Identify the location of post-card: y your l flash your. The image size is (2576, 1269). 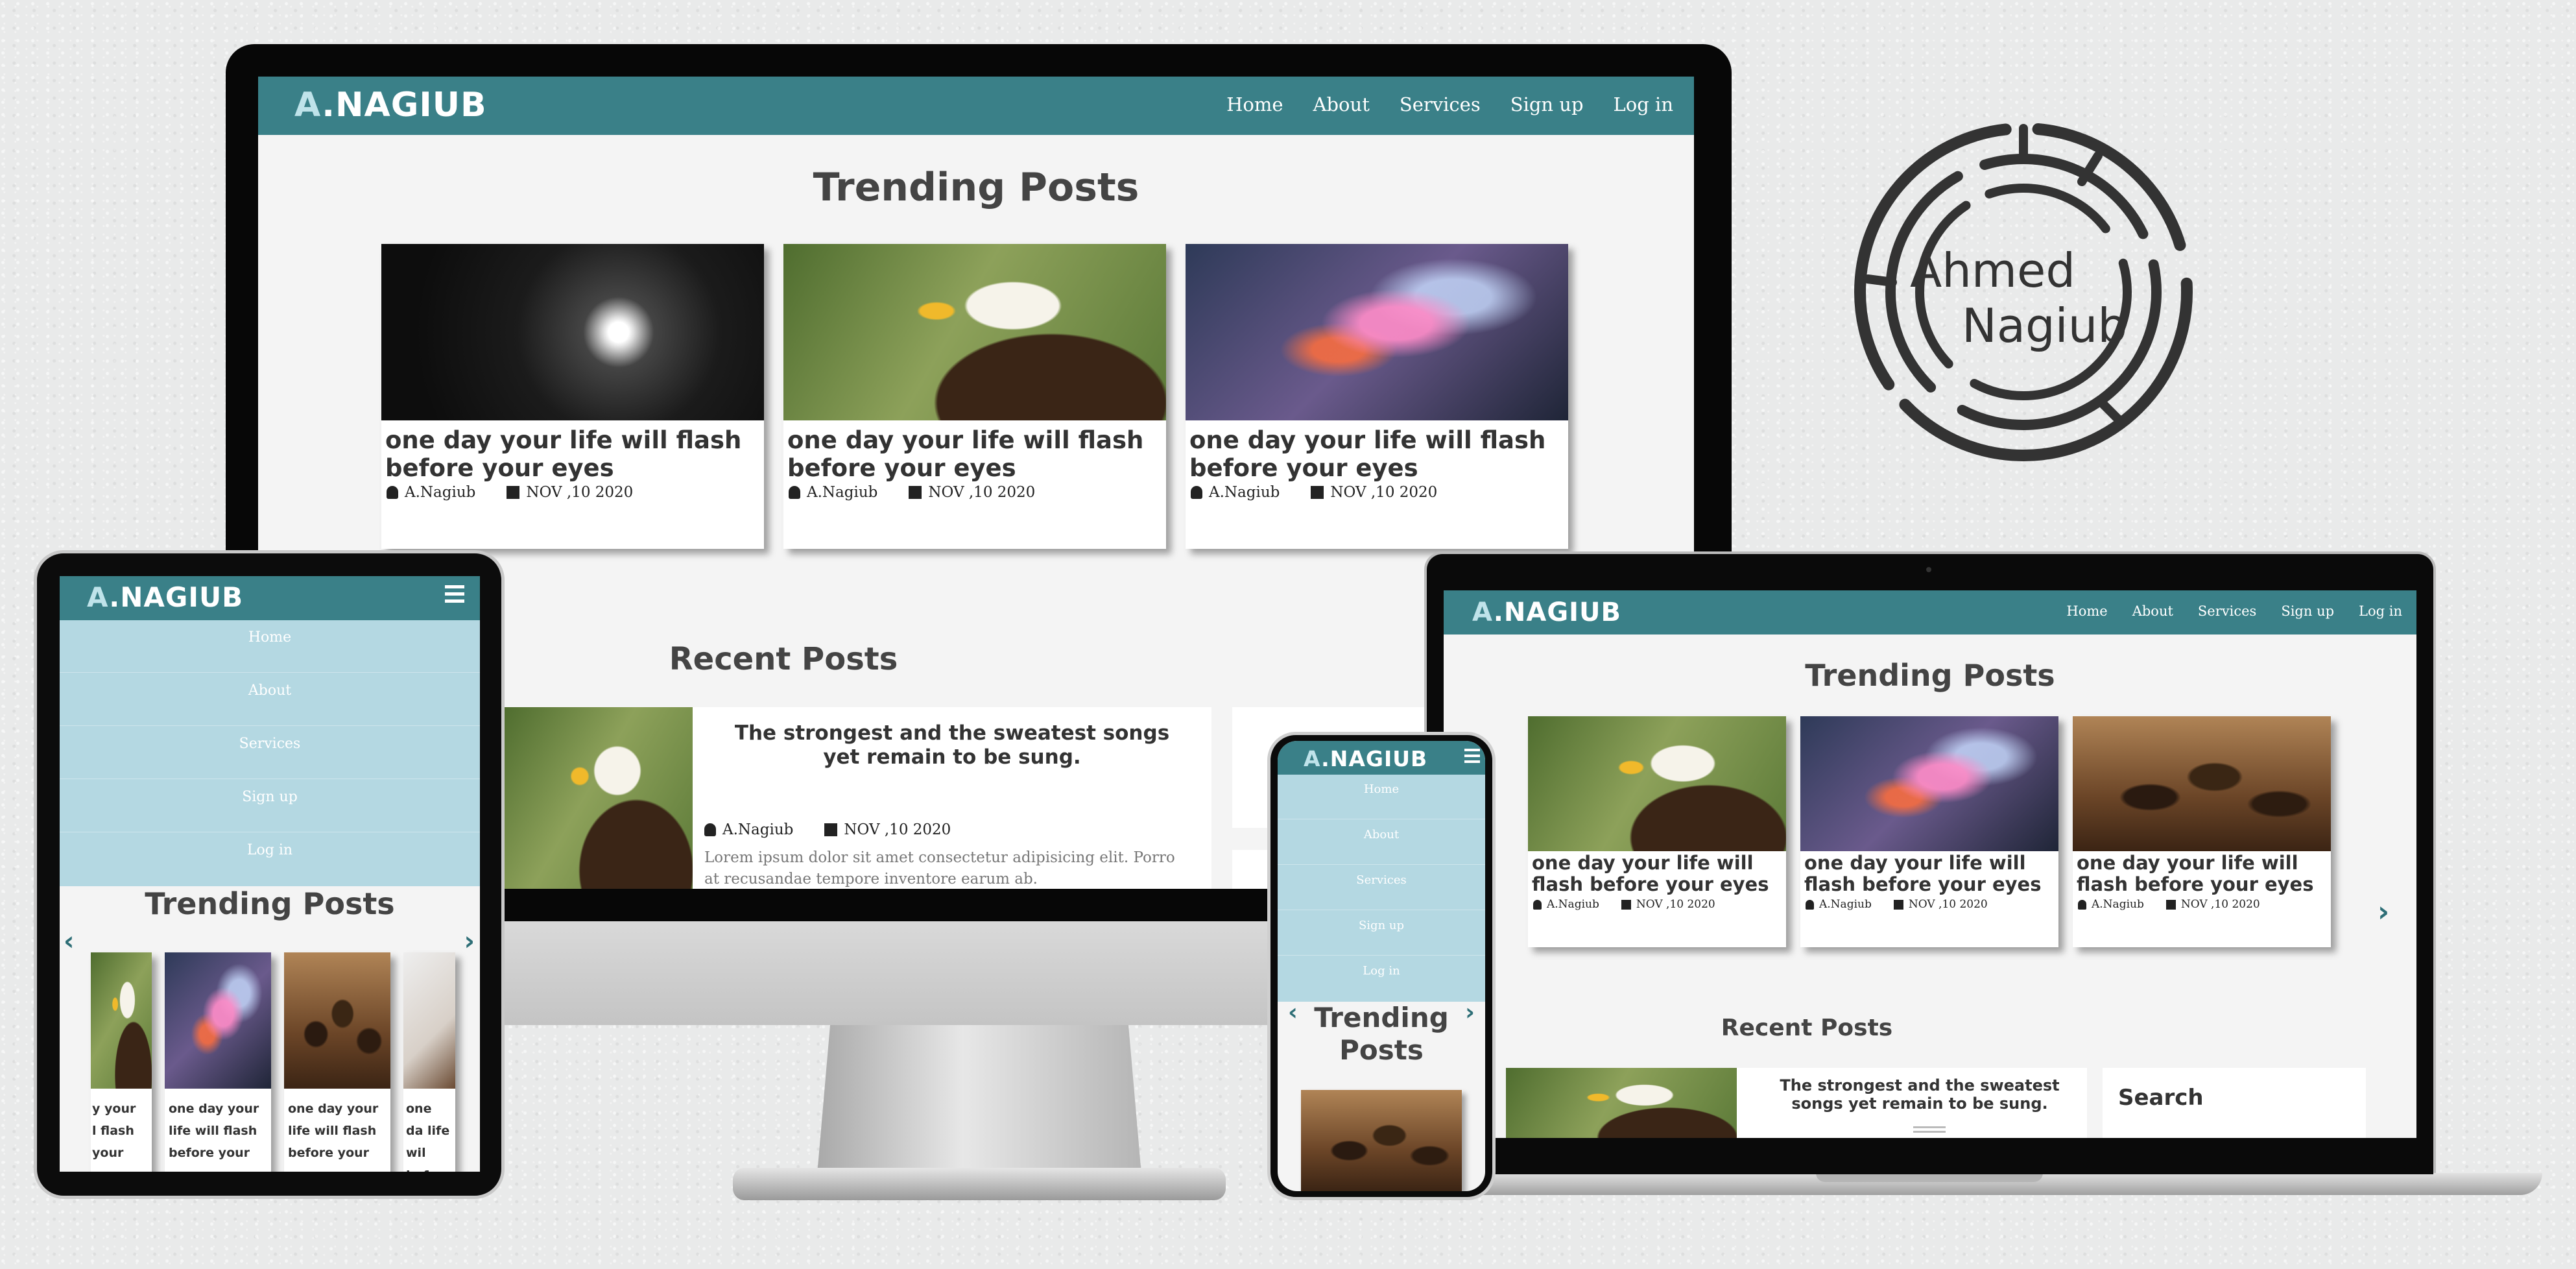
(121, 1062).